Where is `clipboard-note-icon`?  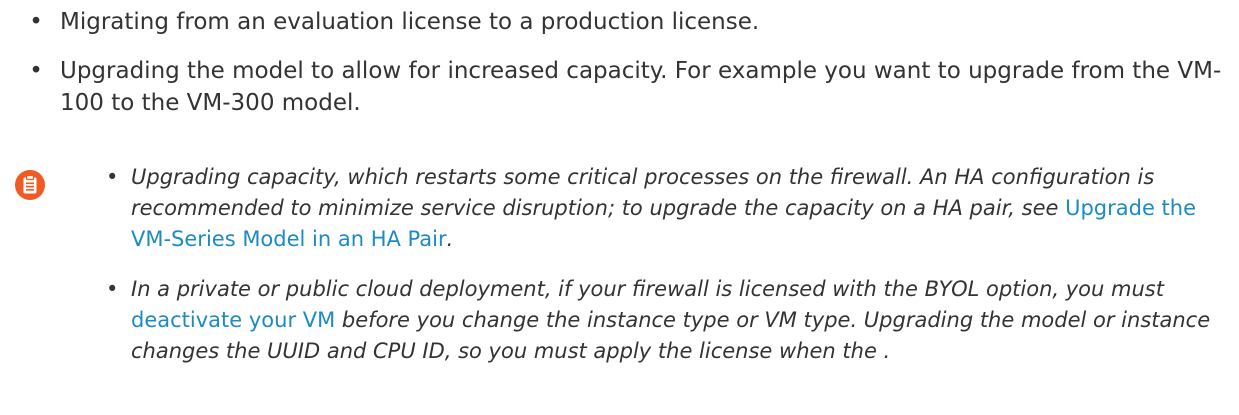 clipboard-note-icon is located at coordinates (30, 185).